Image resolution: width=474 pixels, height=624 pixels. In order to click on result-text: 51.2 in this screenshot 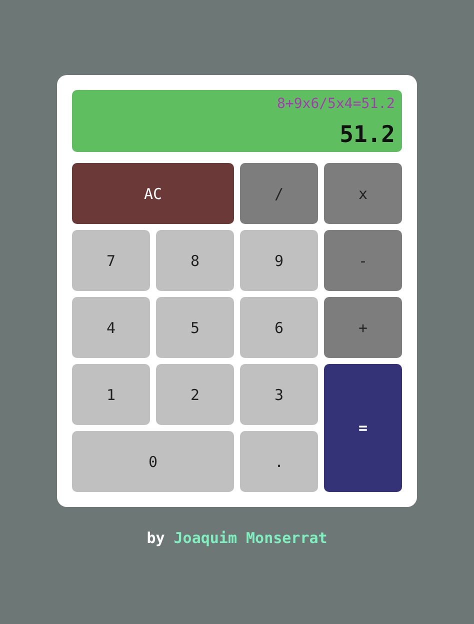, I will do `click(367, 135)`.